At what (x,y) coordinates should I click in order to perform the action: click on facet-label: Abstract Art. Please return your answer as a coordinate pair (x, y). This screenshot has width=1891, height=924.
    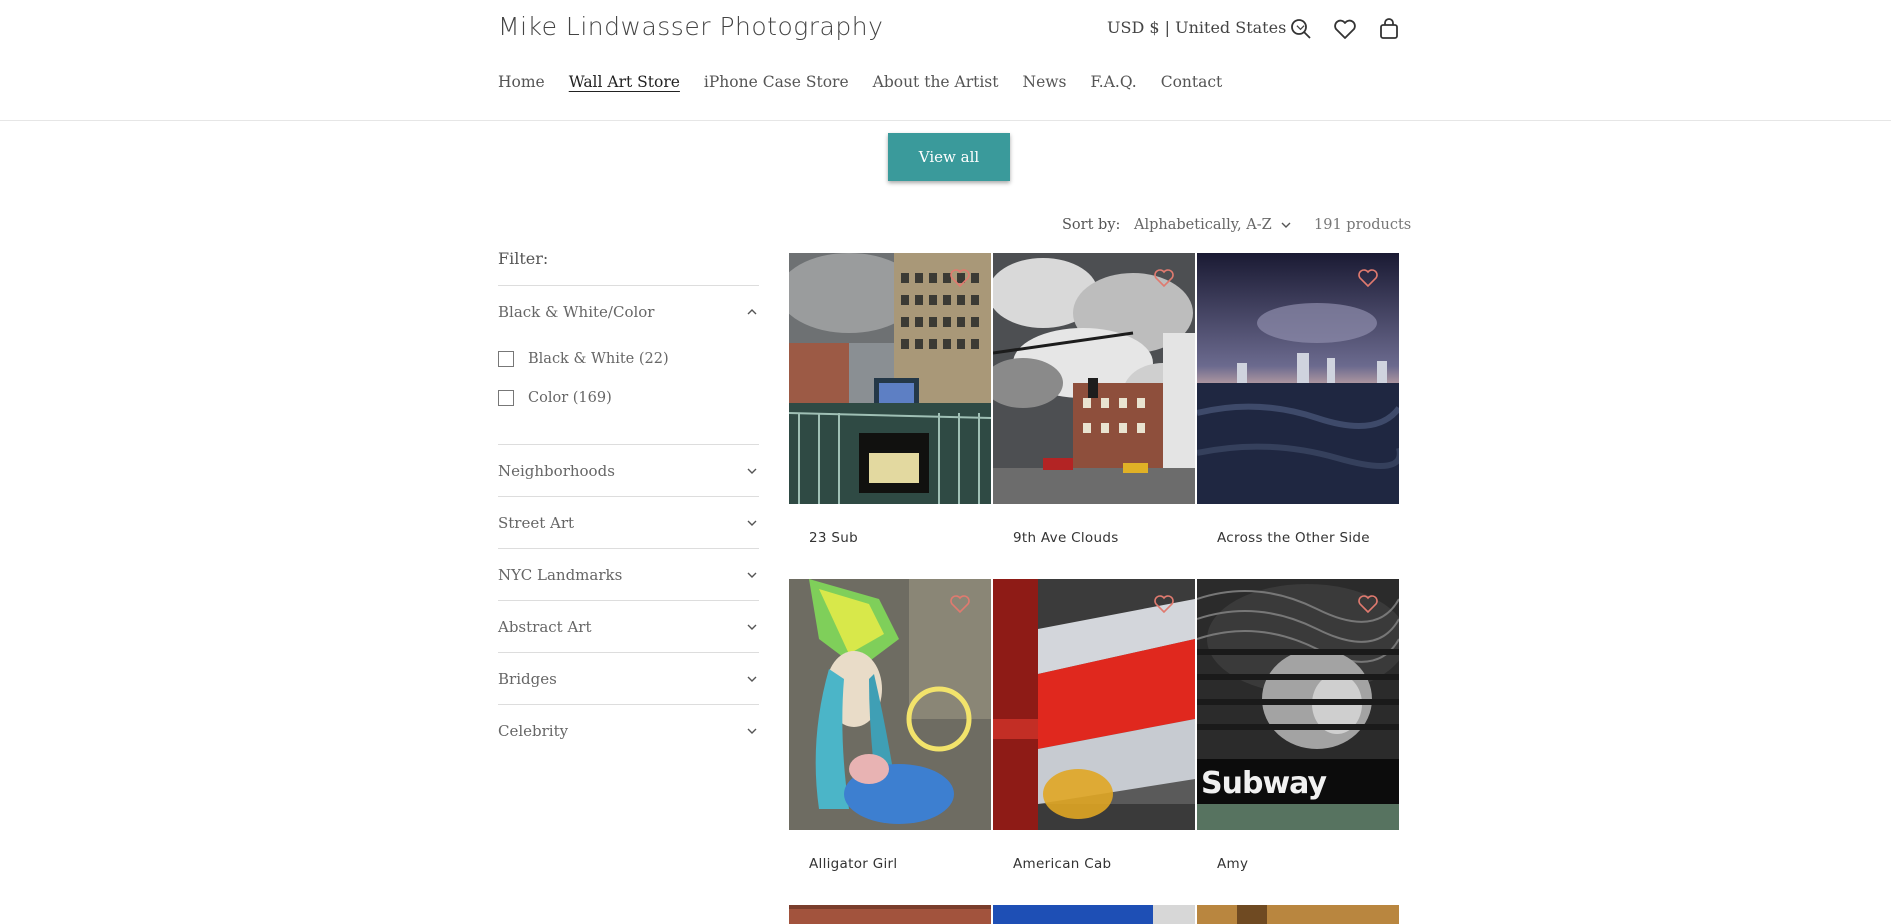
    Looking at the image, I should click on (545, 627).